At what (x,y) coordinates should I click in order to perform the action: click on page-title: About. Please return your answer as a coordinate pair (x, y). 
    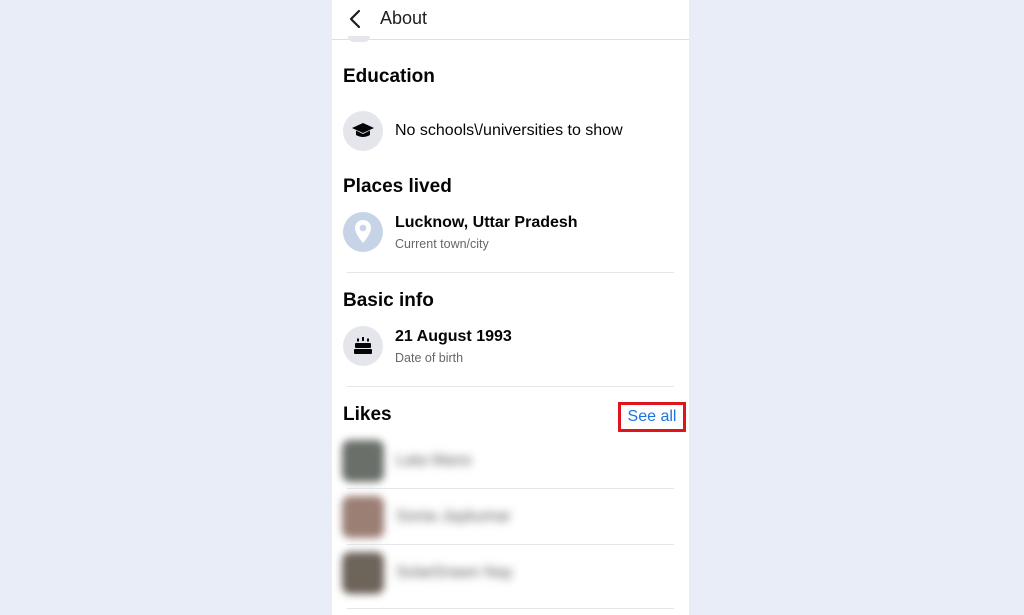
    Looking at the image, I should click on (404, 18).